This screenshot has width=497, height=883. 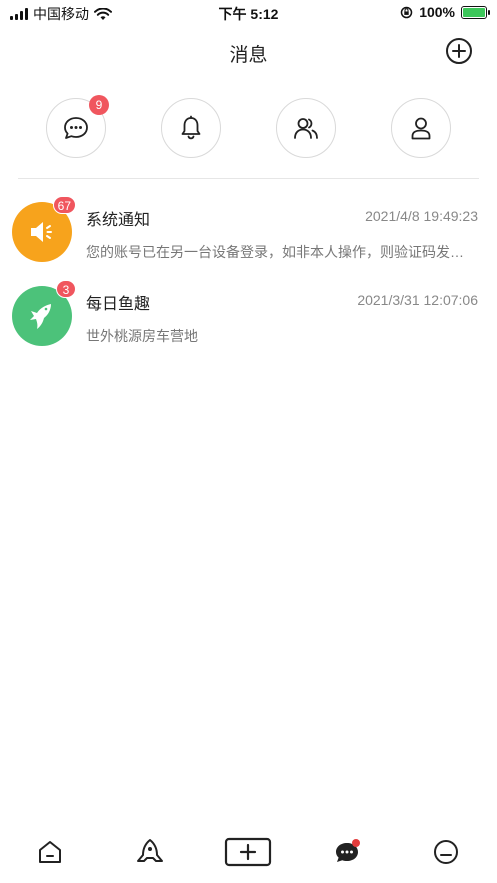 I want to click on nav-profile, so click(x=446, y=852).